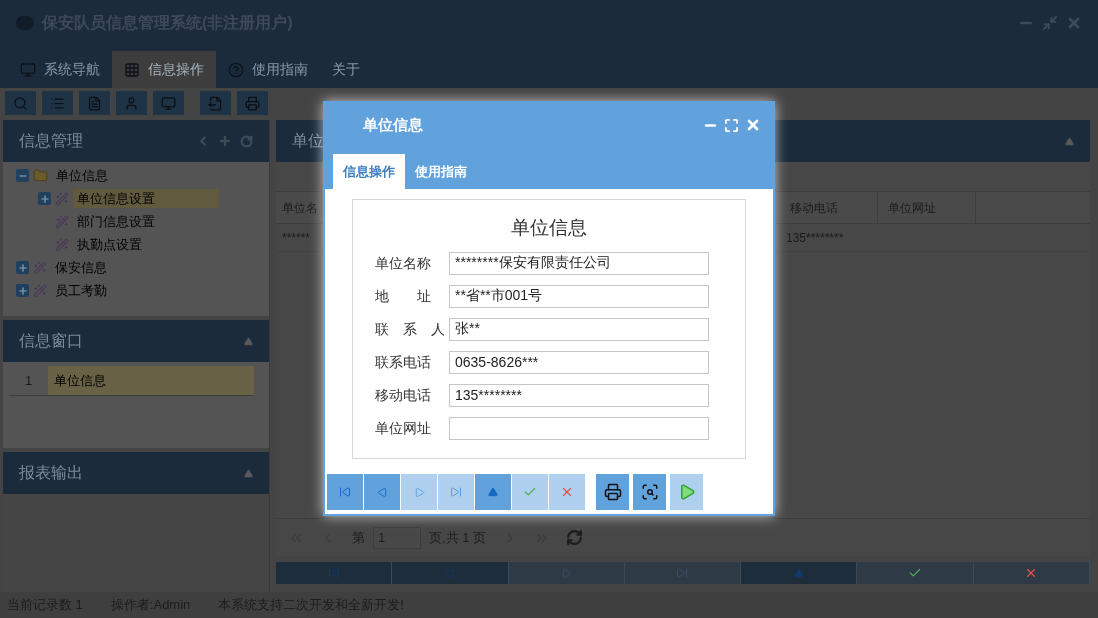 The width and height of the screenshot is (1098, 618). Describe the element at coordinates (81, 290) in the screenshot. I see `tree-item: 员工考勤` at that location.